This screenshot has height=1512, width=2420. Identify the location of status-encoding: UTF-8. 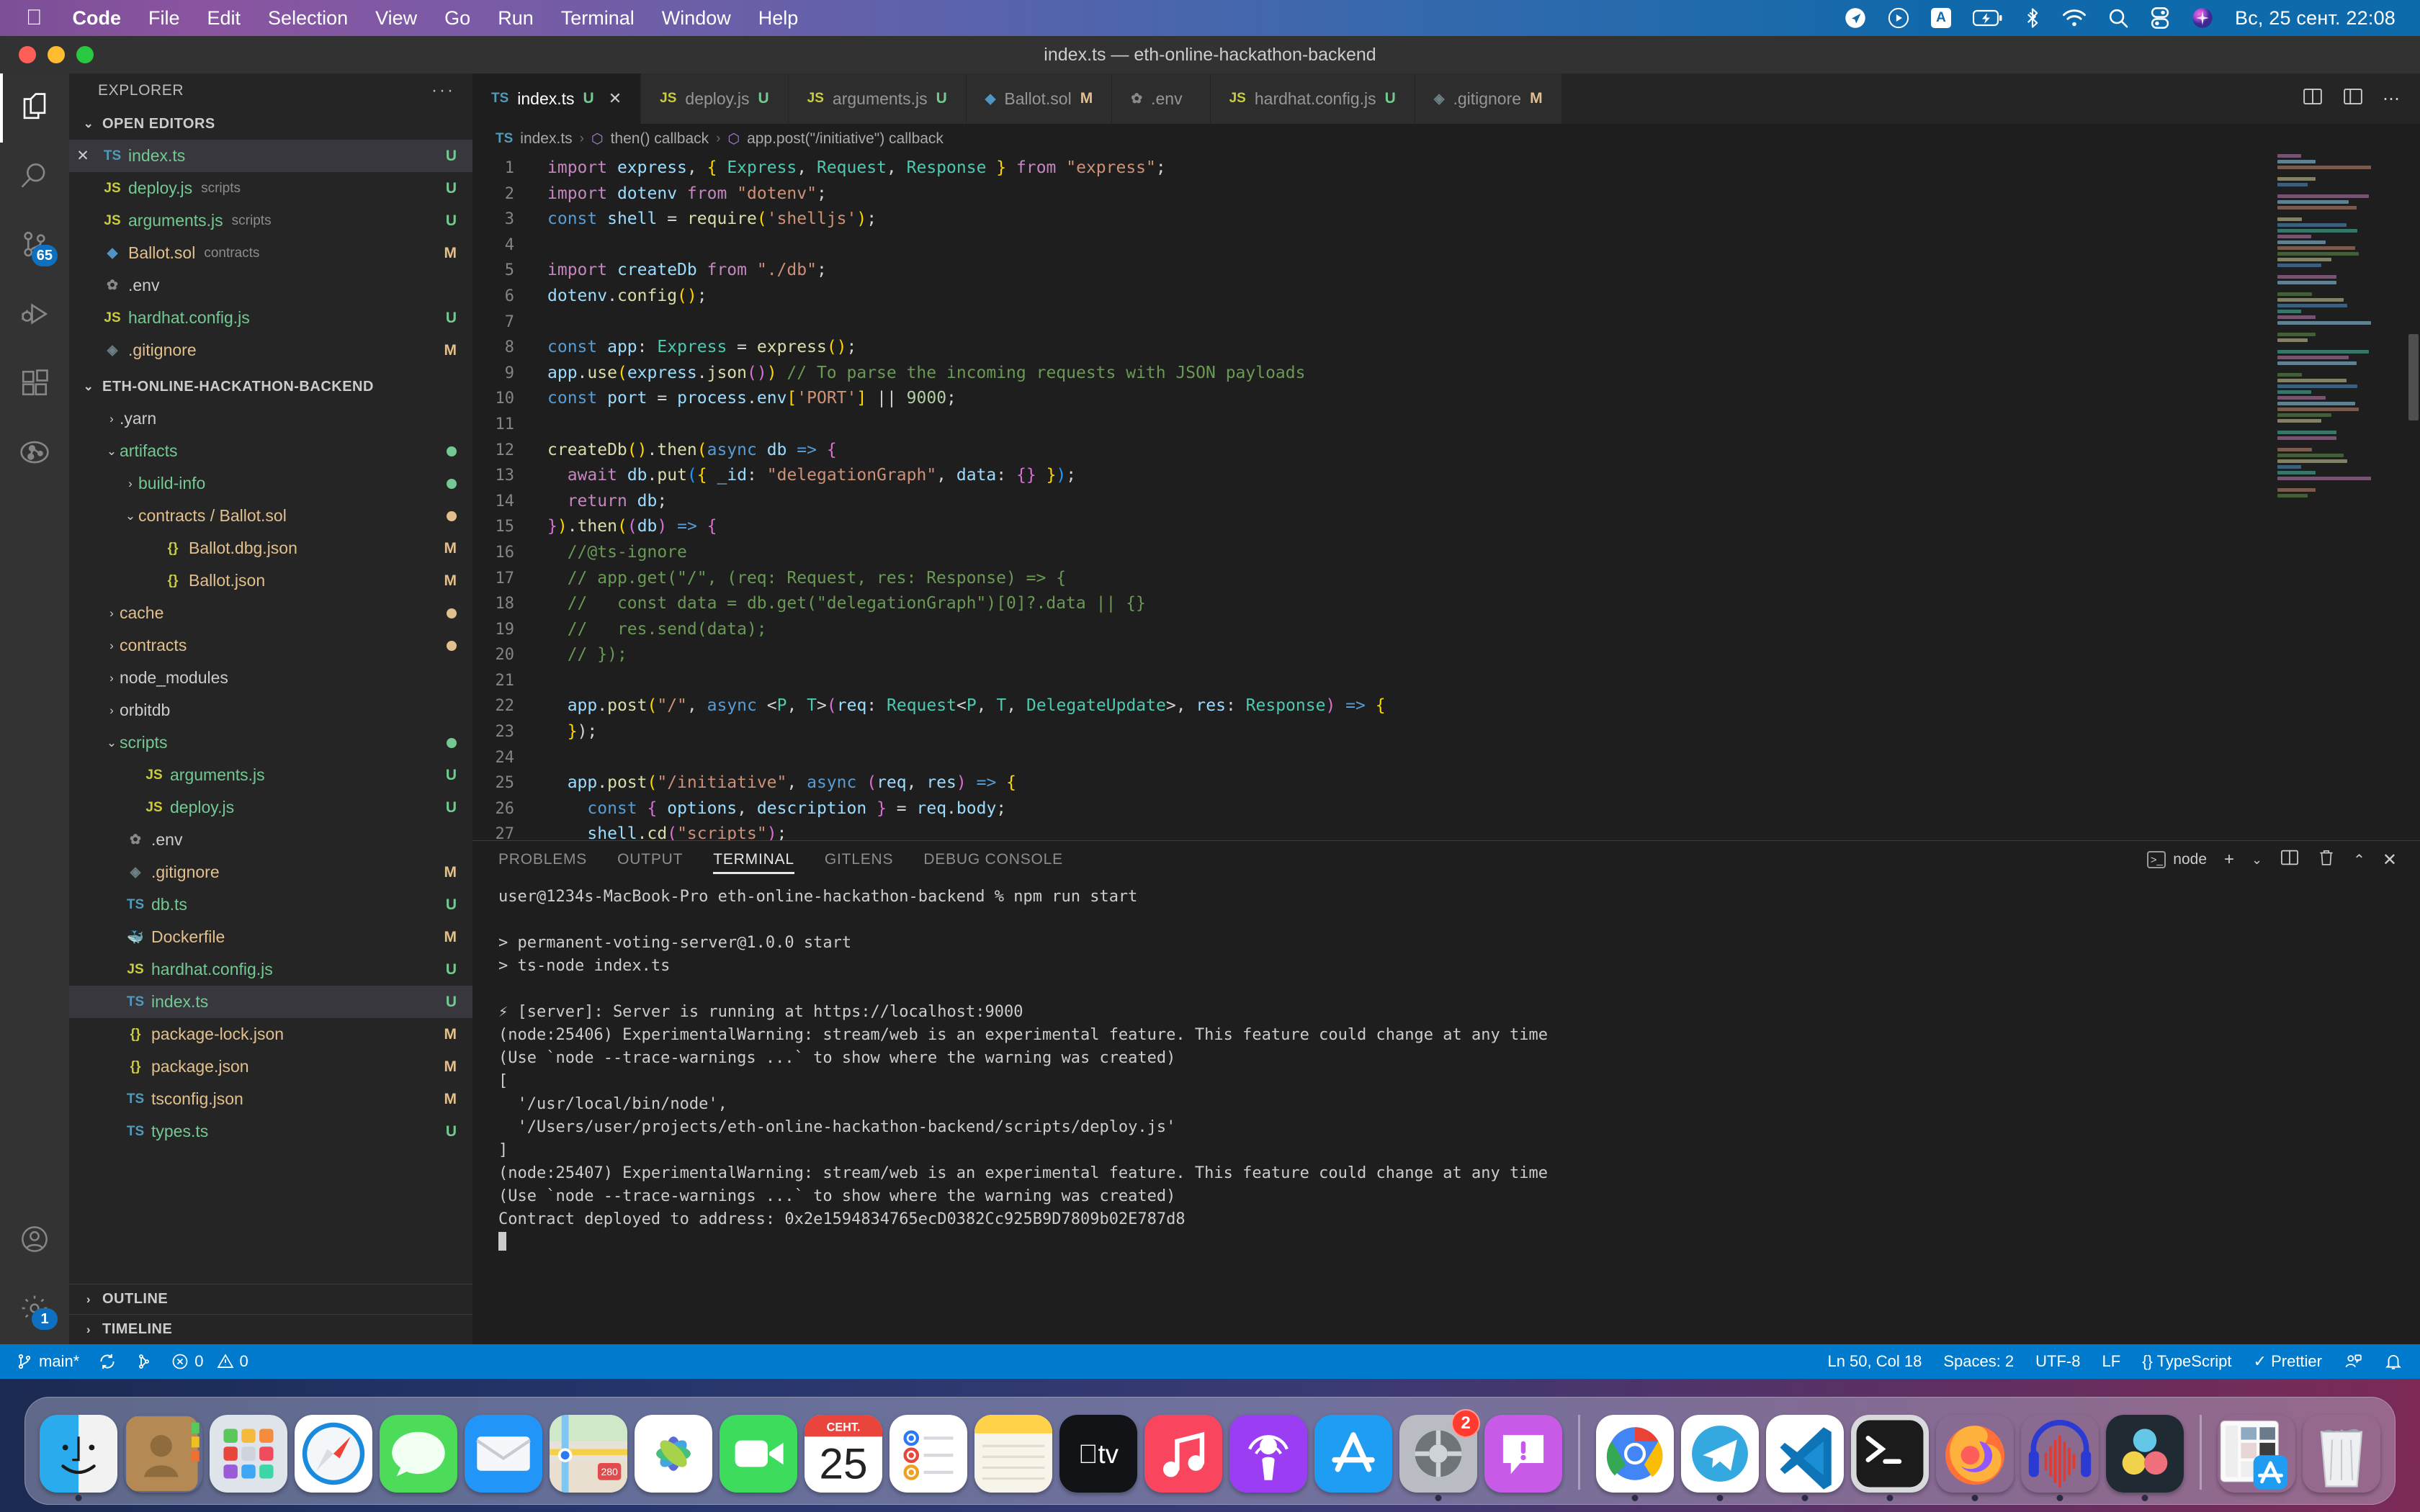
(2057, 1361).